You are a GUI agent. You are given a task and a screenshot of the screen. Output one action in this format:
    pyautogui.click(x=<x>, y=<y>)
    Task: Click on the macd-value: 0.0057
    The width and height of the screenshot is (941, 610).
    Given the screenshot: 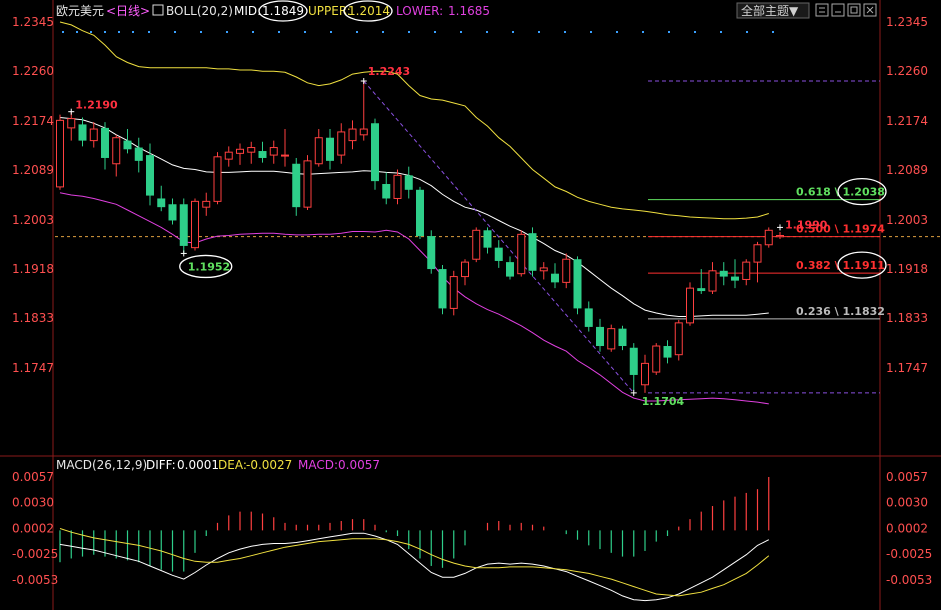 What is the action you would take?
    pyautogui.click(x=359, y=465)
    